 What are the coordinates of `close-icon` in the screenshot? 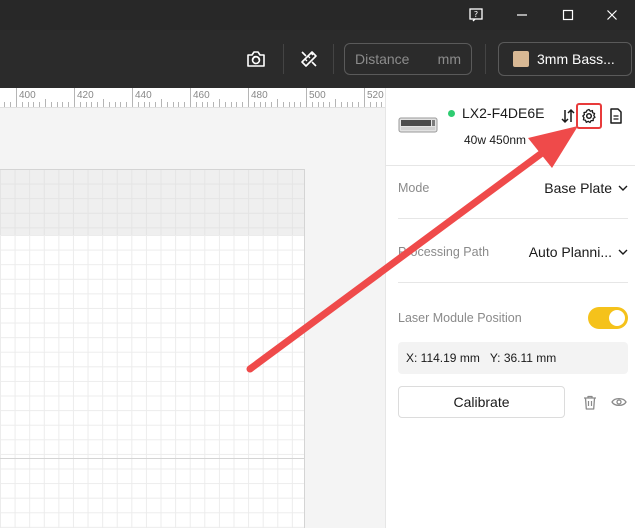 It's located at (612, 15).